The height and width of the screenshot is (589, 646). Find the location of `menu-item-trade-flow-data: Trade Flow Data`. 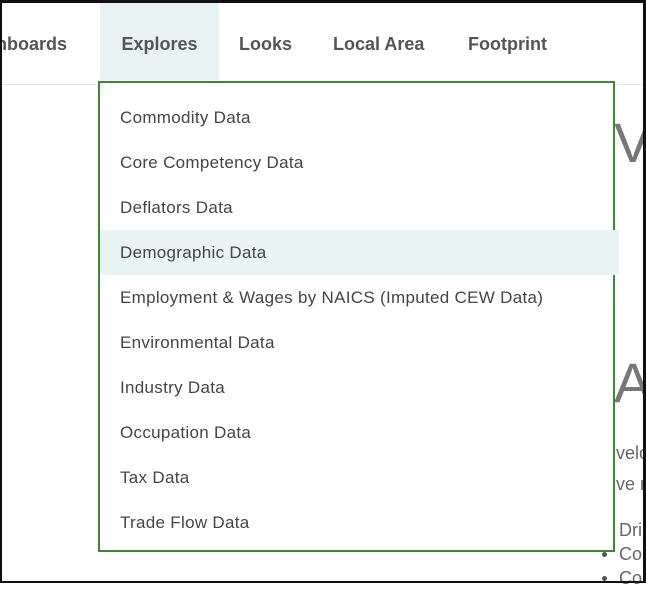

menu-item-trade-flow-data: Trade Flow Data is located at coordinates (359, 522).